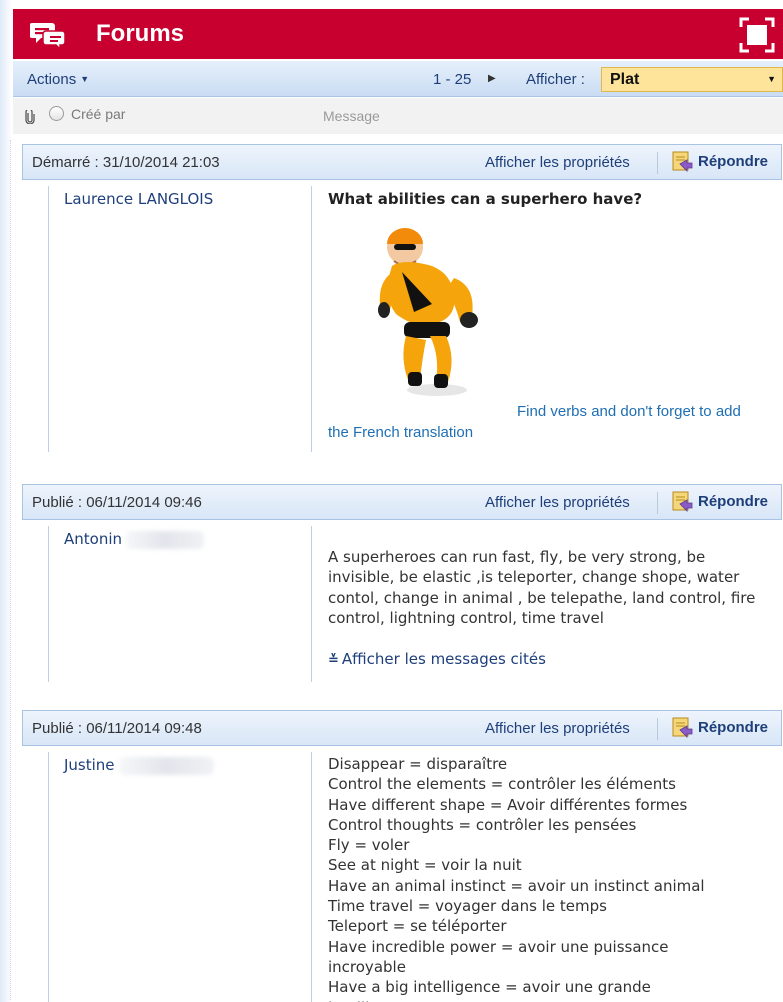  I want to click on post-subject: What abilities can a superhero have?, so click(485, 199).